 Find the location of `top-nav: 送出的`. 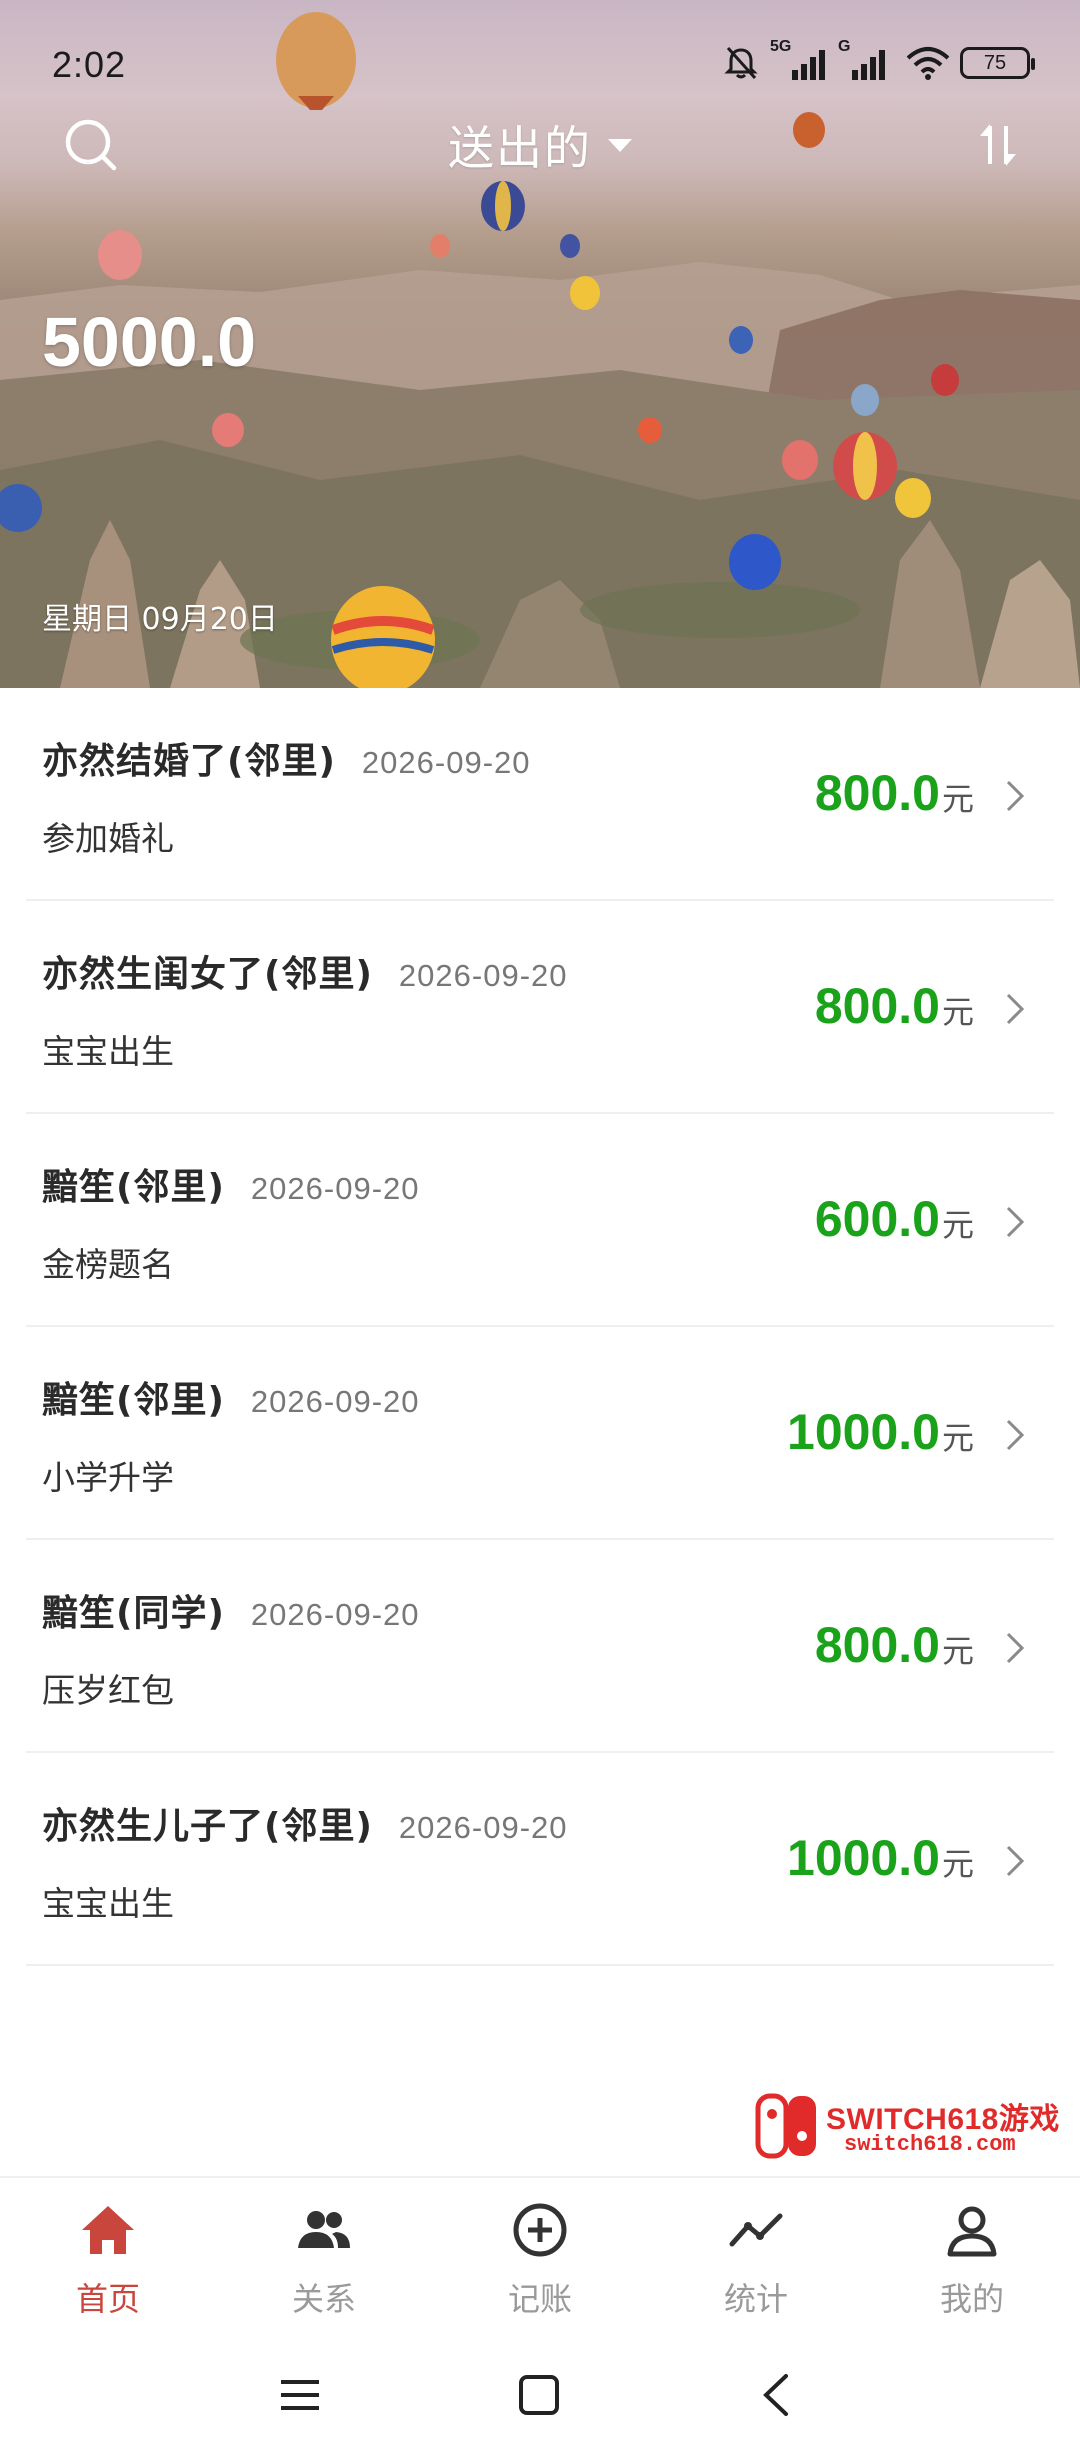

top-nav: 送出的 is located at coordinates (540, 145).